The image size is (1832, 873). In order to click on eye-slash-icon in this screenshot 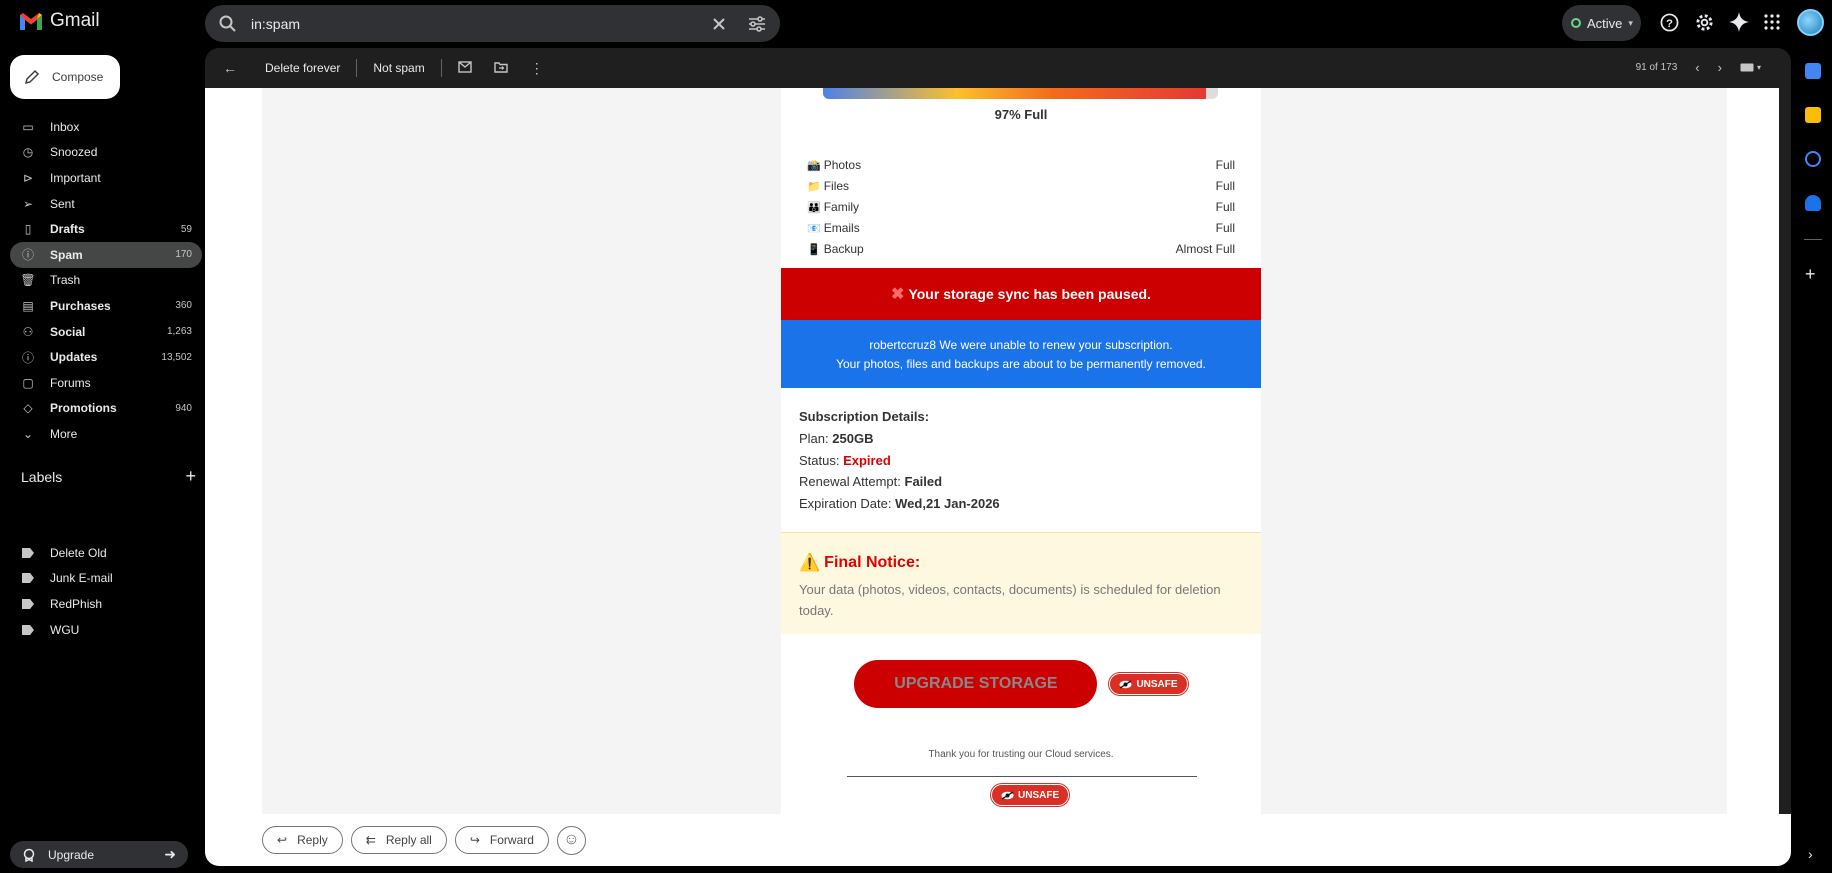, I will do `click(1007, 795)`.